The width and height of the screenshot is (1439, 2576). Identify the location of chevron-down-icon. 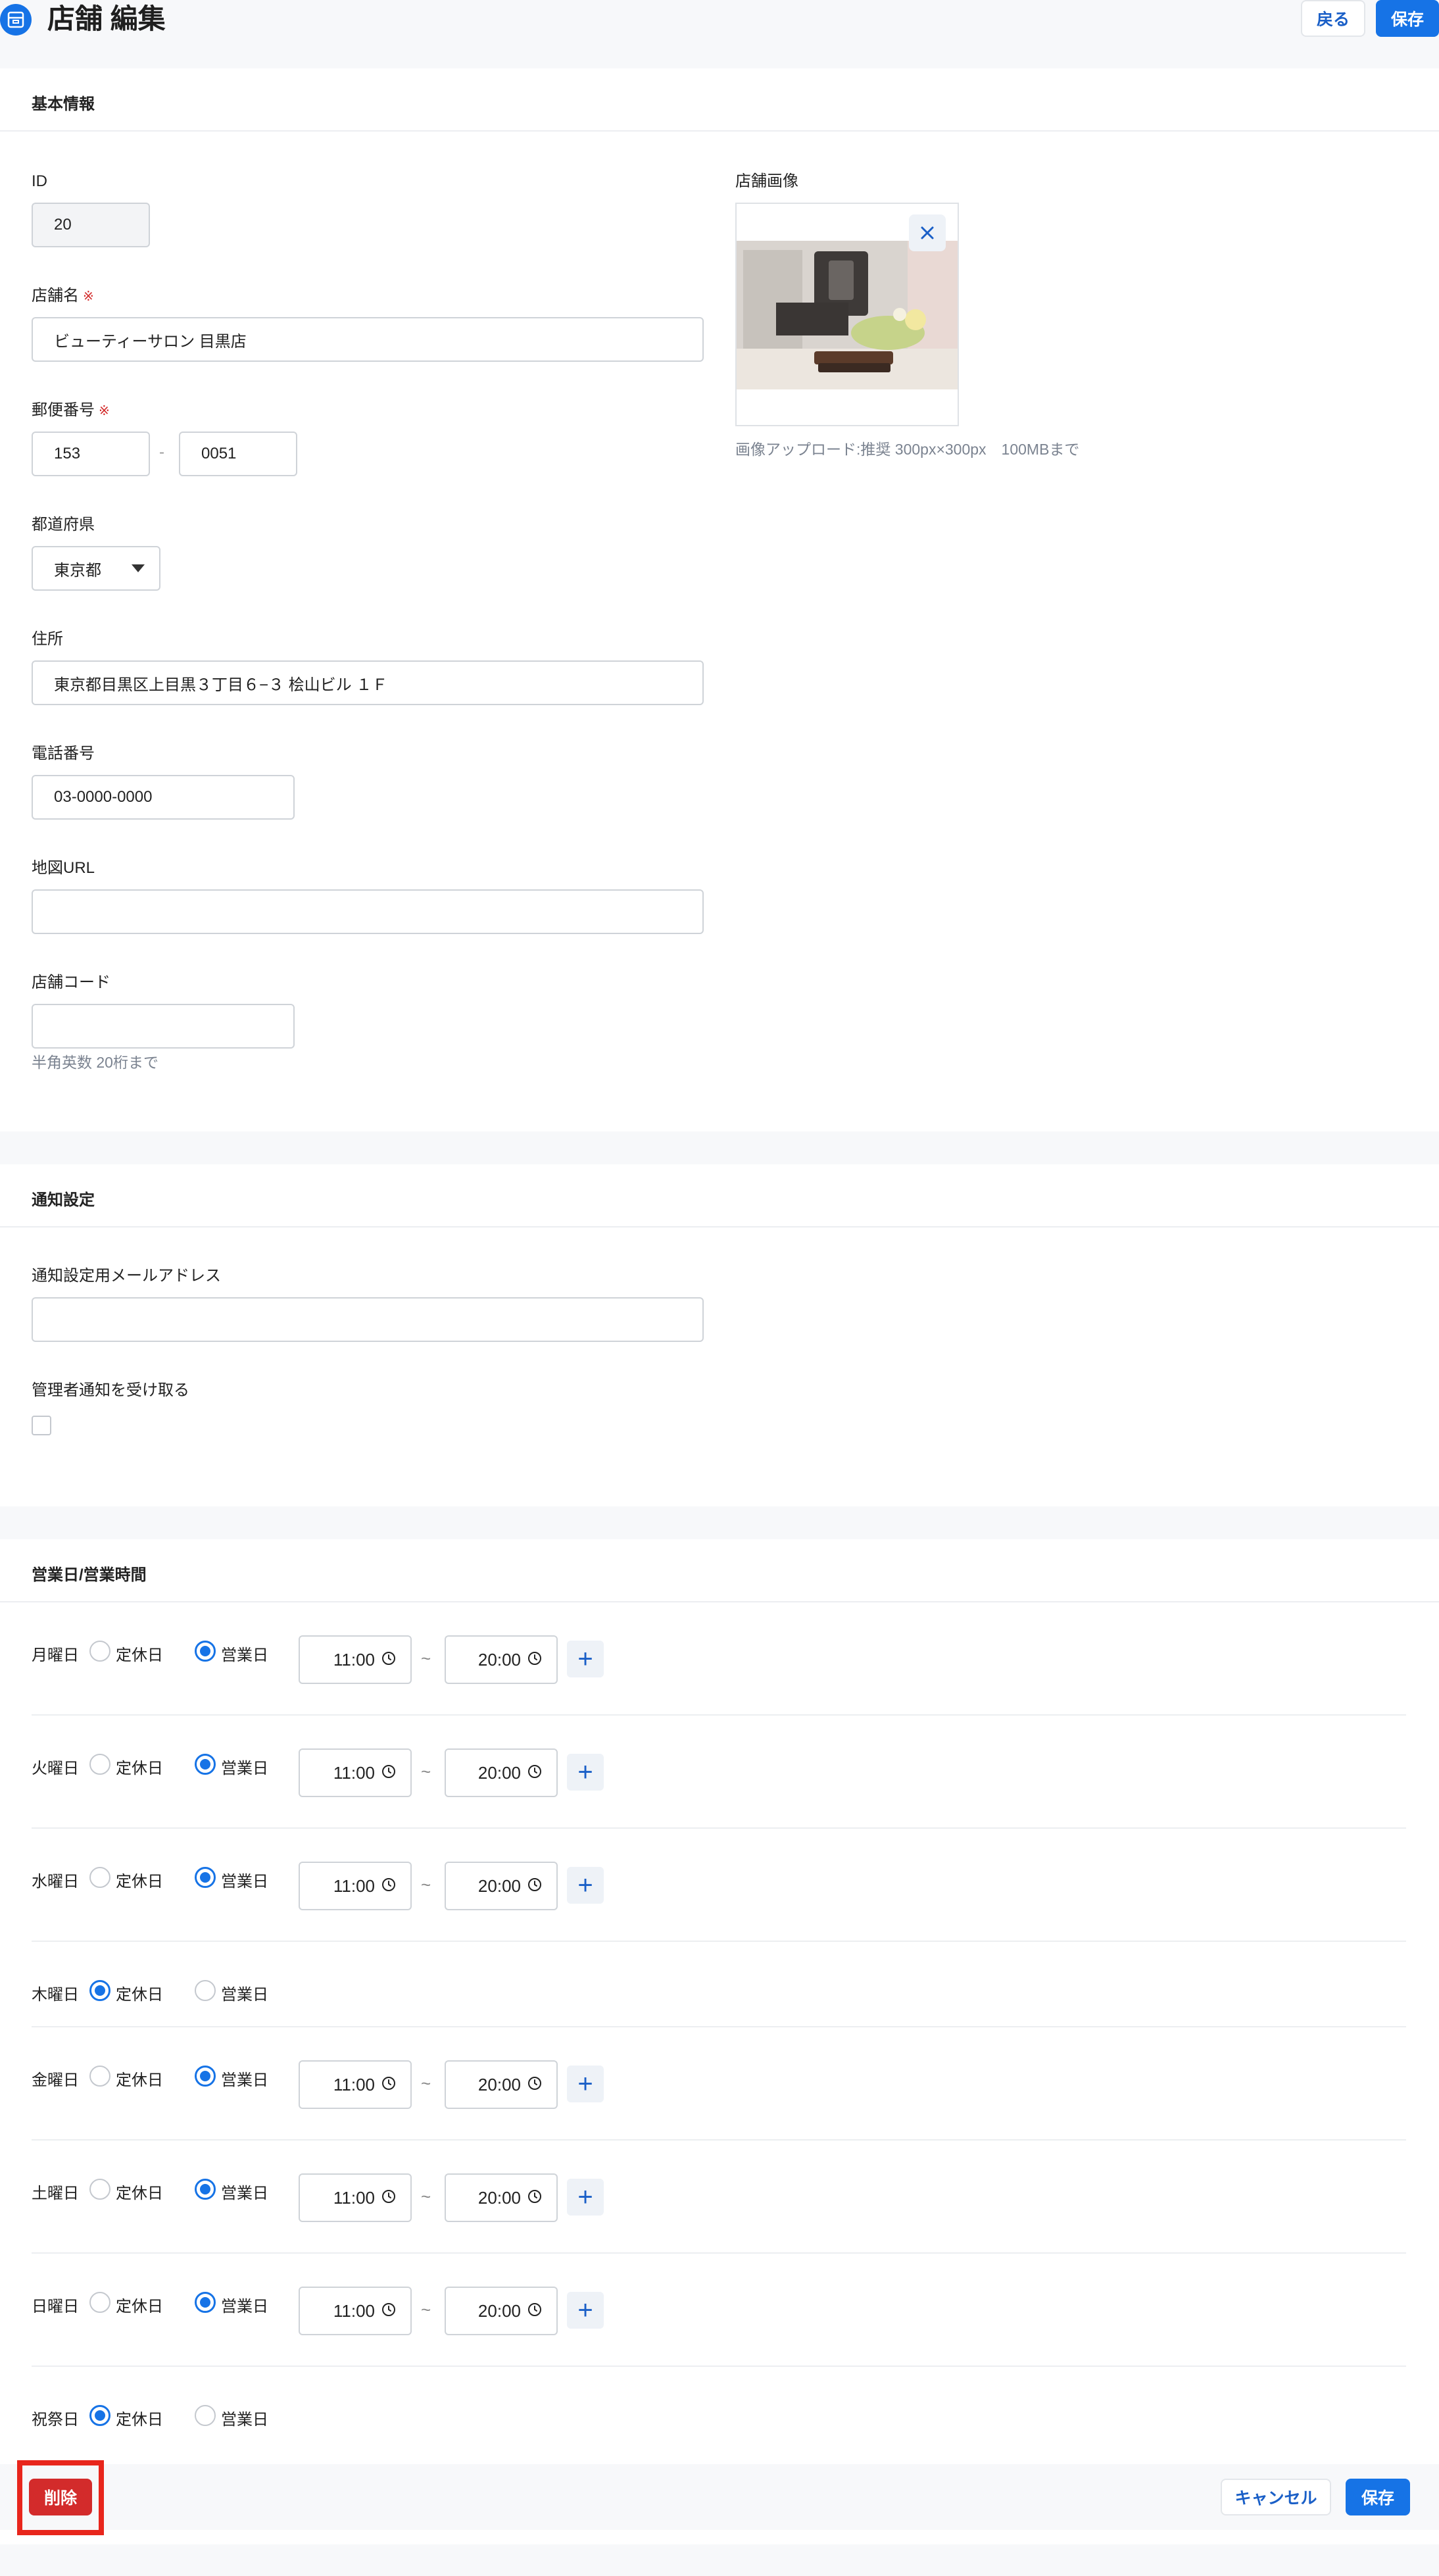
(138, 568).